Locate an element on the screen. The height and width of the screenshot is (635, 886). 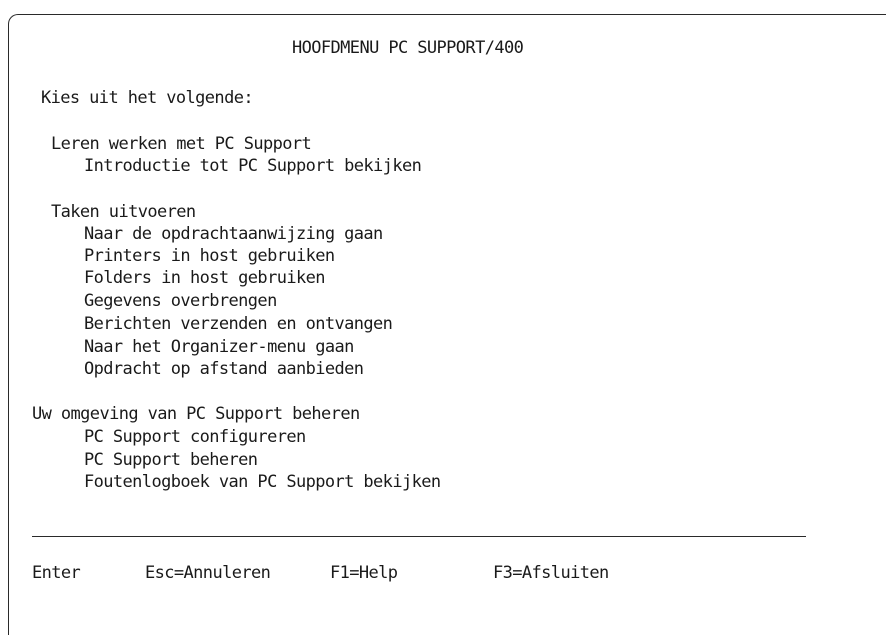
enter-key: Enter is located at coordinates (56, 573).